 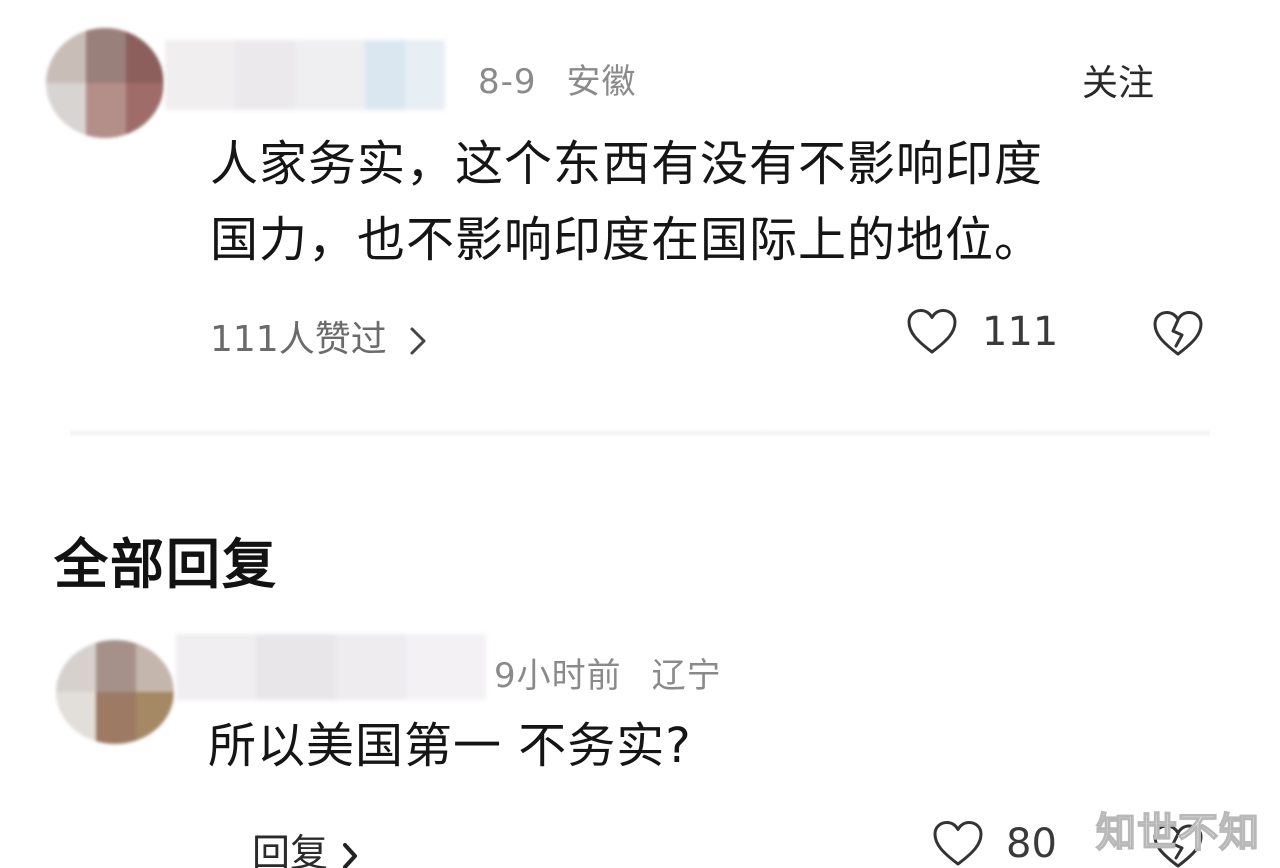 I want to click on comment-text-line: 人家务实，这个东西有没有不影响印度, so click(x=627, y=164).